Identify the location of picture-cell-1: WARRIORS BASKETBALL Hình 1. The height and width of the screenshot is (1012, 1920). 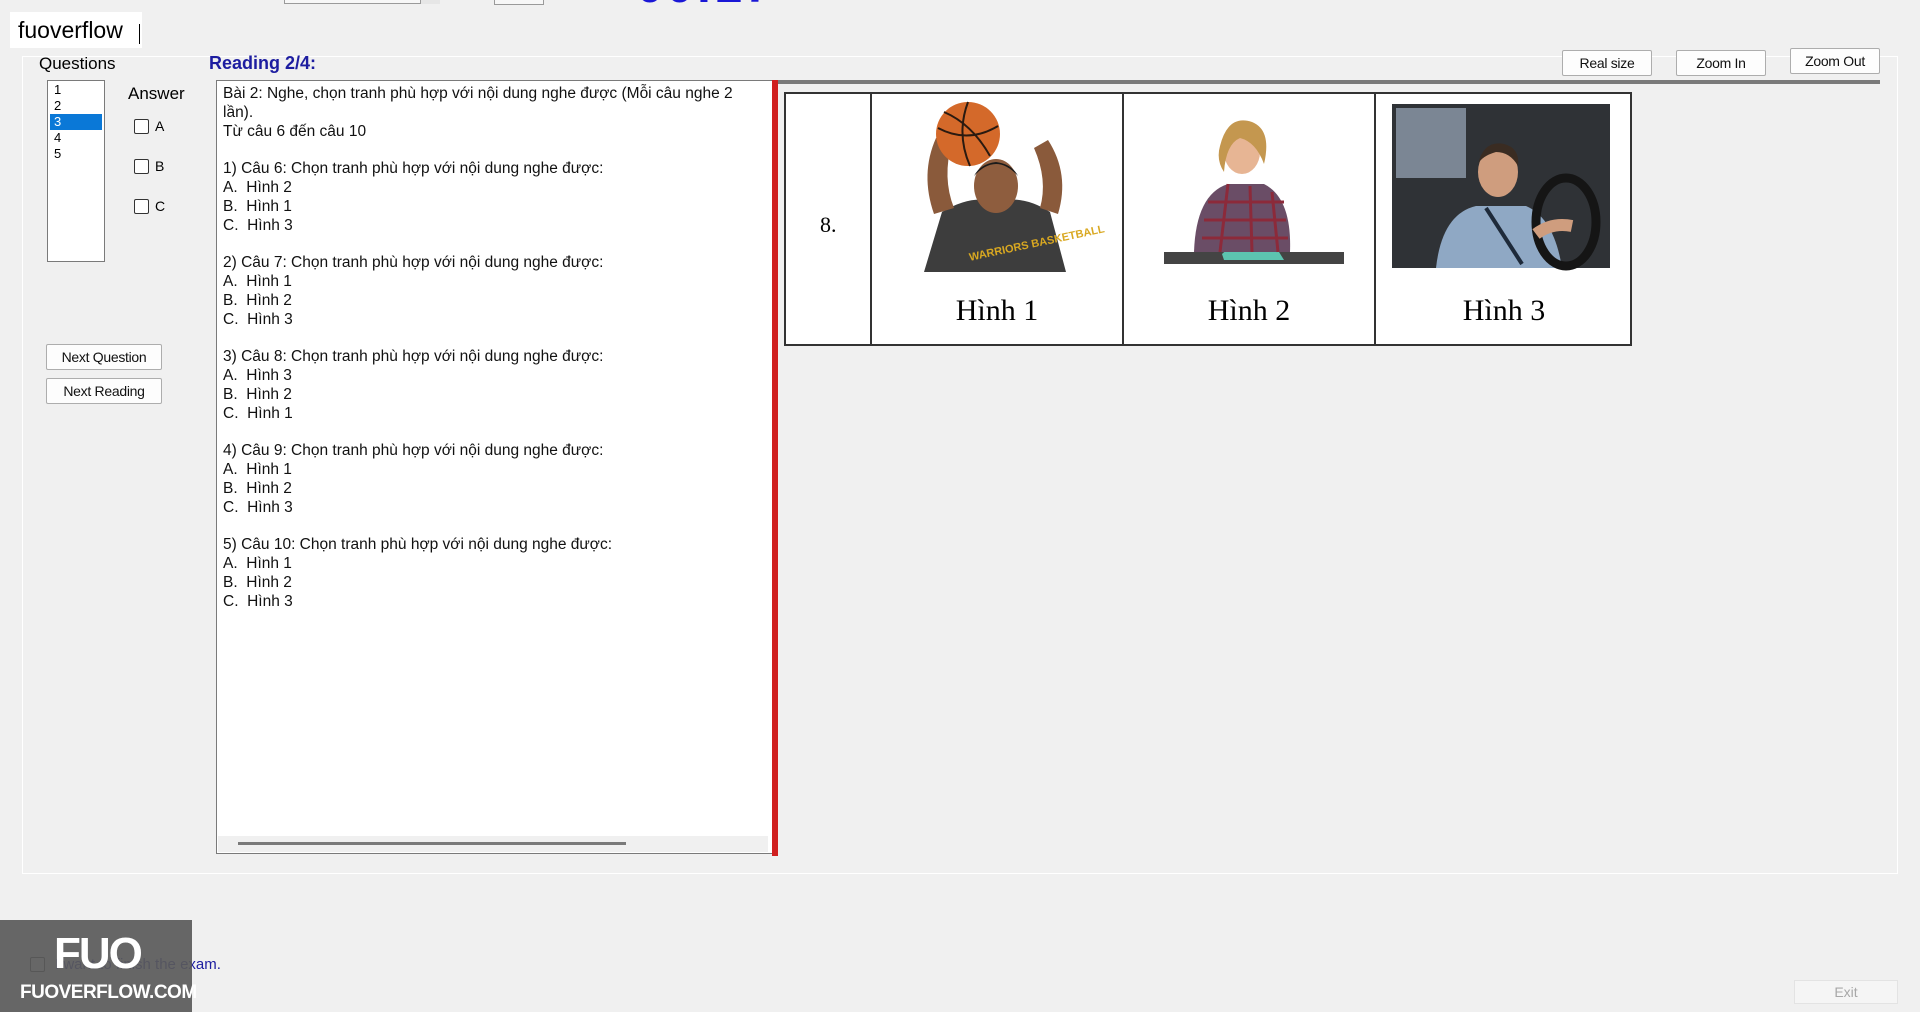
(996, 219).